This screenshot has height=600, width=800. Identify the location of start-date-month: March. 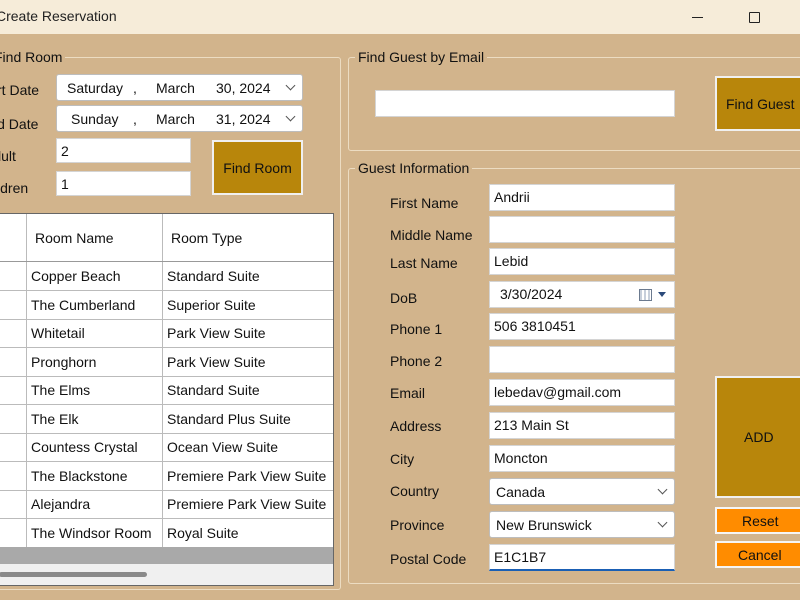
(175, 88).